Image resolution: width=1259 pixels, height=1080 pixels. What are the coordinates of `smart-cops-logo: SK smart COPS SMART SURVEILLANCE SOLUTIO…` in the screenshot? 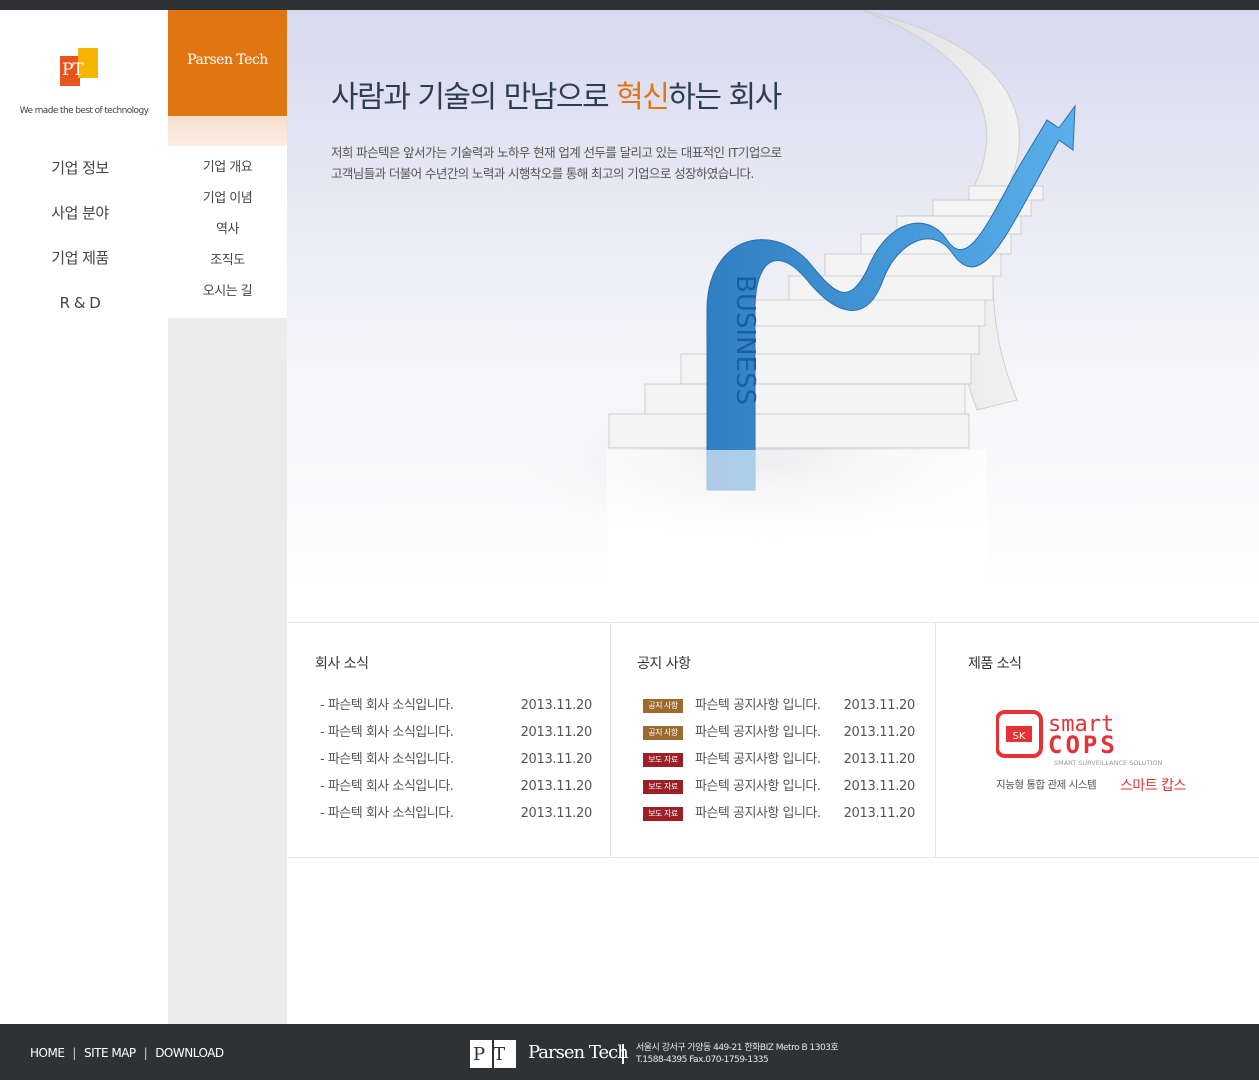 It's located at (1078, 738).